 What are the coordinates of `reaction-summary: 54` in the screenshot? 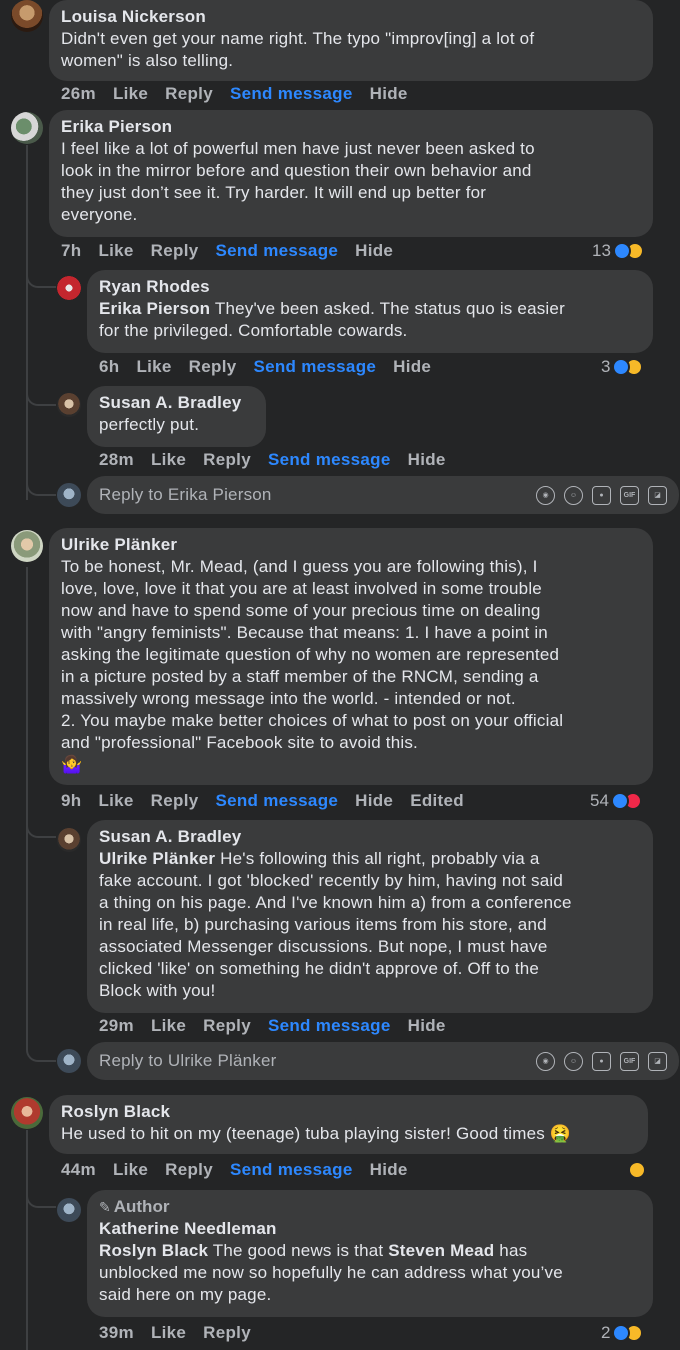 It's located at (616, 801).